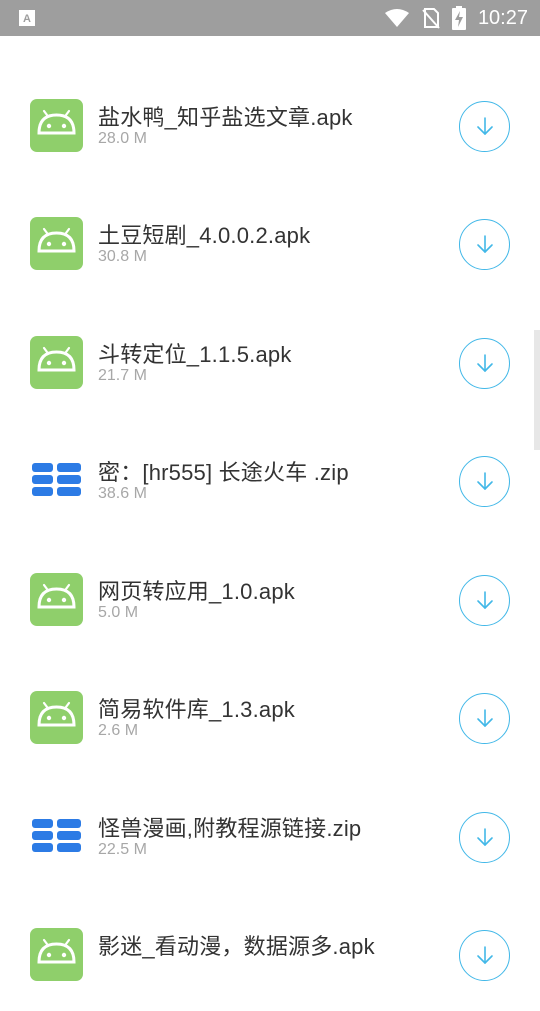 This screenshot has width=540, height=1011. What do you see at coordinates (122, 493) in the screenshot?
I see `file-size: 38.6 M` at bounding box center [122, 493].